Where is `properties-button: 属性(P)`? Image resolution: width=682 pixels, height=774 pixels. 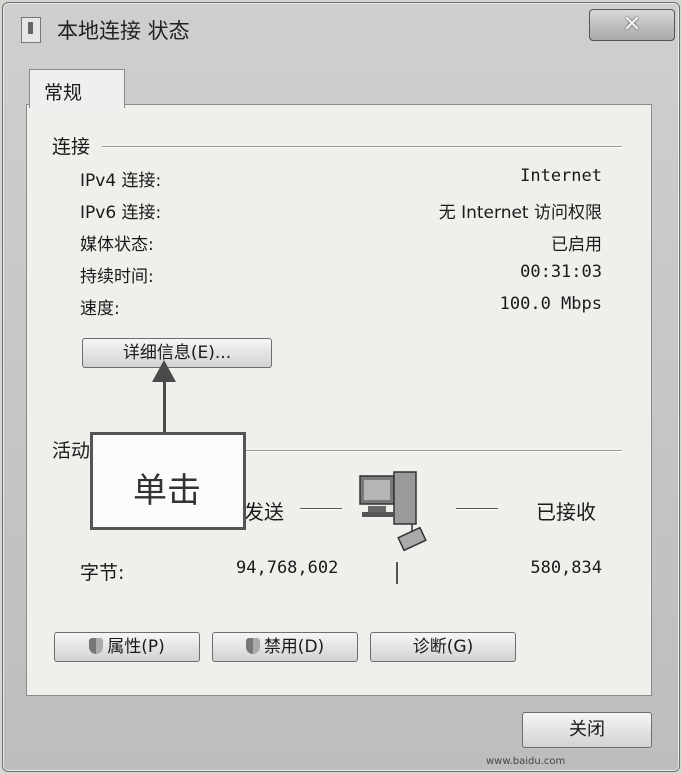
properties-button: 属性(P) is located at coordinates (127, 647).